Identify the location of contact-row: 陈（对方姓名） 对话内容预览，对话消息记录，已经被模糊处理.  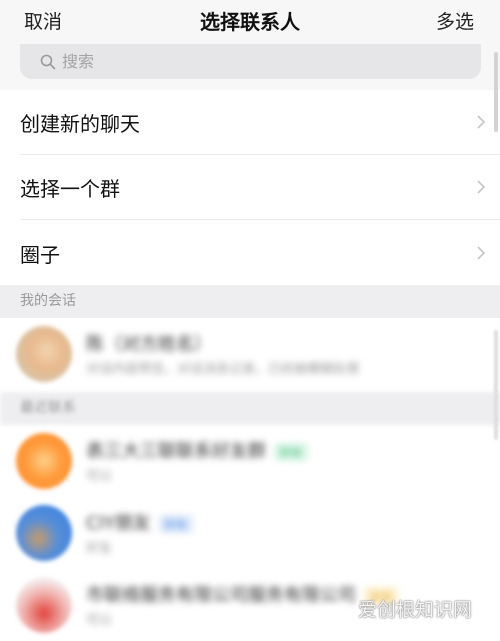
(250, 354).